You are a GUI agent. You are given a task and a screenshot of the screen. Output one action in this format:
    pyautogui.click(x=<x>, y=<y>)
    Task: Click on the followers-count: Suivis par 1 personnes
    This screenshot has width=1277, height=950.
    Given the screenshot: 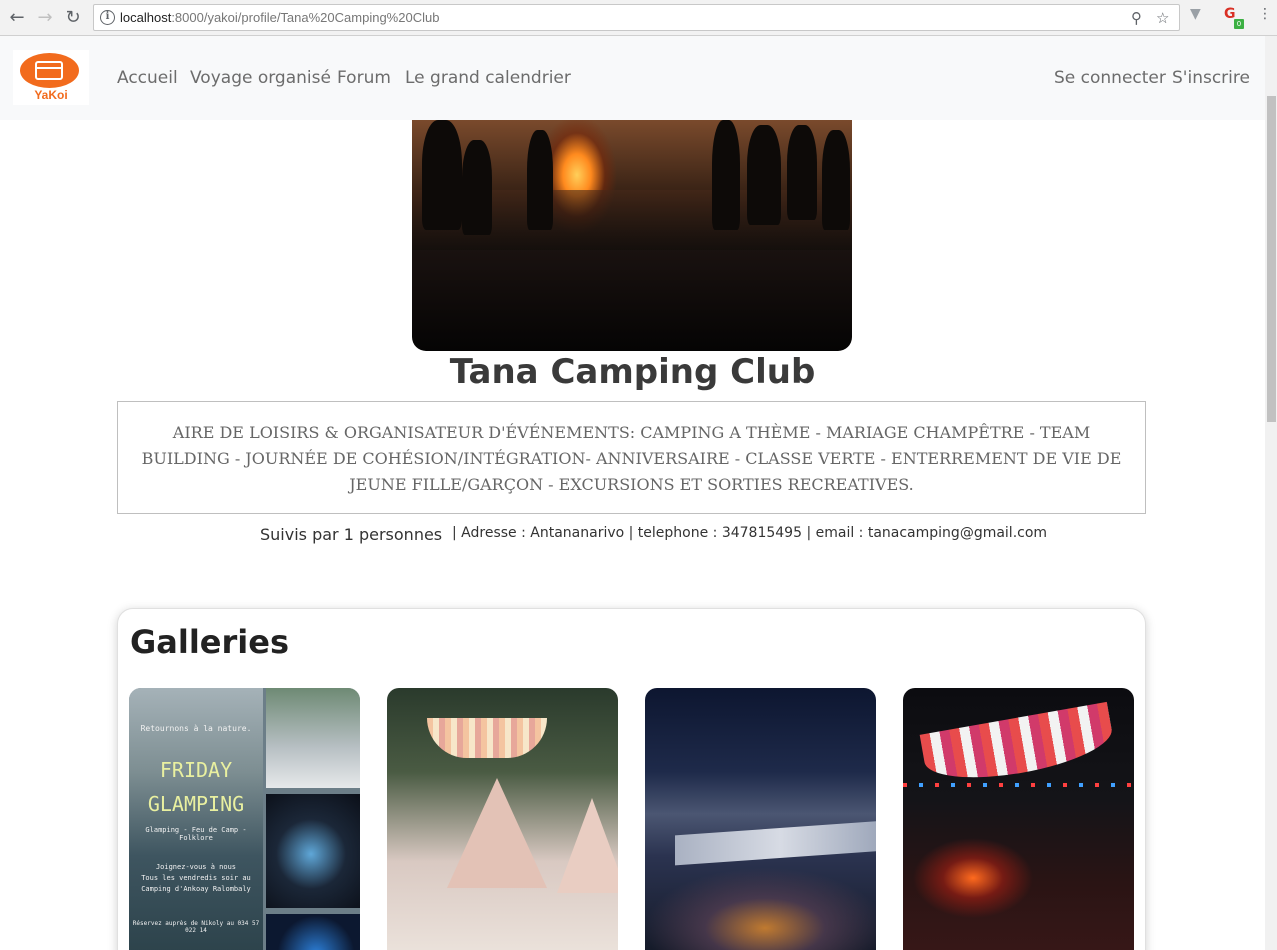 What is the action you would take?
    pyautogui.click(x=351, y=534)
    